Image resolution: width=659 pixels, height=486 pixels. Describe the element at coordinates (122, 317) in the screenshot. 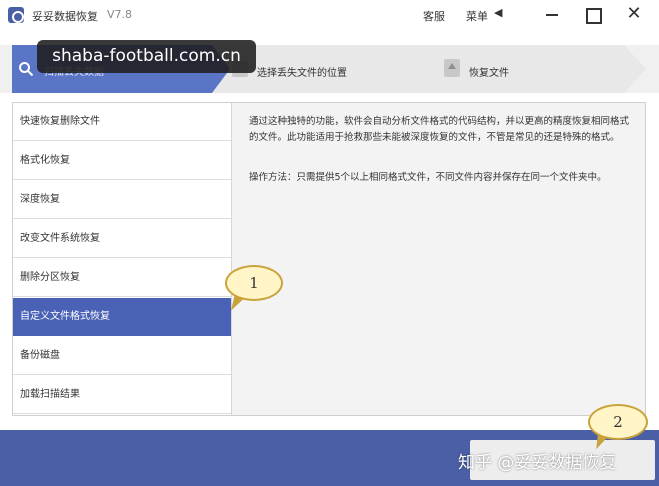

I see `mode-custom-format-recover: 自定义文件格式恢复` at that location.